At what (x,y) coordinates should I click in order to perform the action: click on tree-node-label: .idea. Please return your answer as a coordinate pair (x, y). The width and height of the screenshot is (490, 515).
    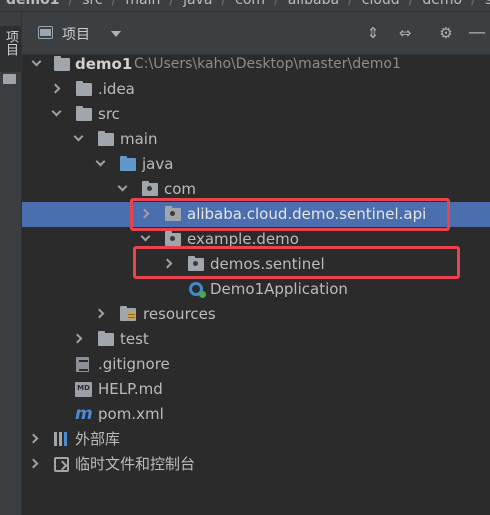
    Looking at the image, I should click on (116, 89).